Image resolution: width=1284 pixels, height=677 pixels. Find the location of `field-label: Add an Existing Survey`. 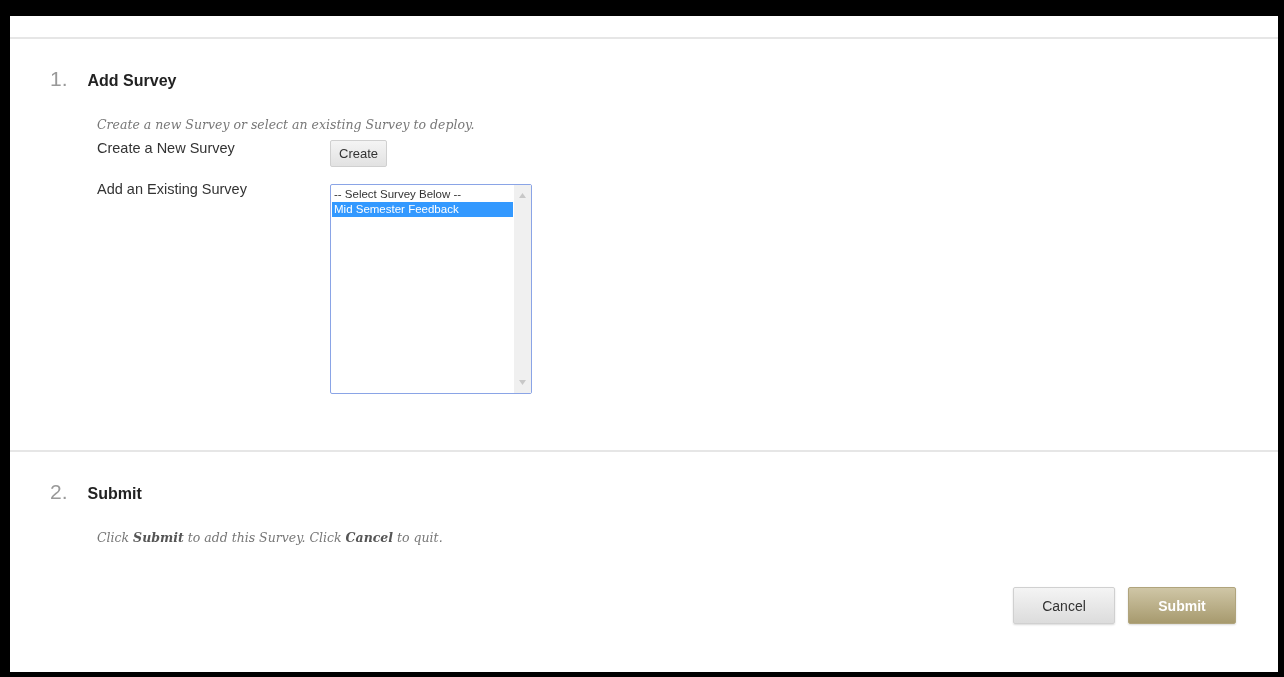

field-label: Add an Existing Survey is located at coordinates (172, 189).